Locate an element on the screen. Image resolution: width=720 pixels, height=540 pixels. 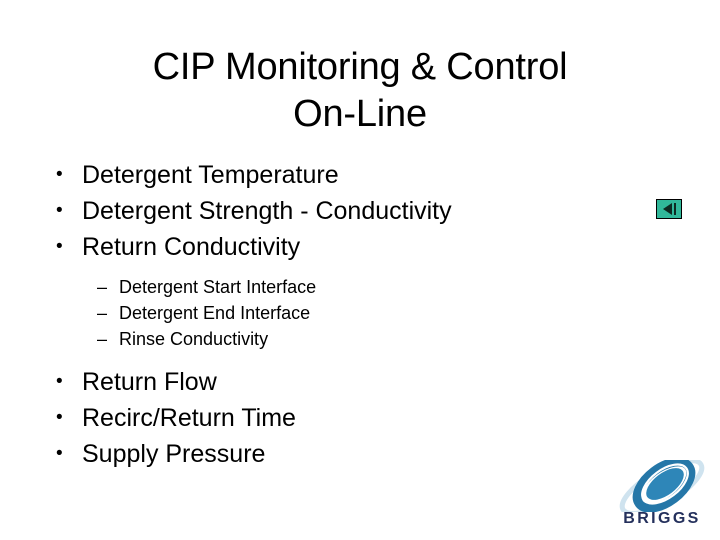
list-item: • Detergent Strength - Conductivity is located at coordinates (336, 211).